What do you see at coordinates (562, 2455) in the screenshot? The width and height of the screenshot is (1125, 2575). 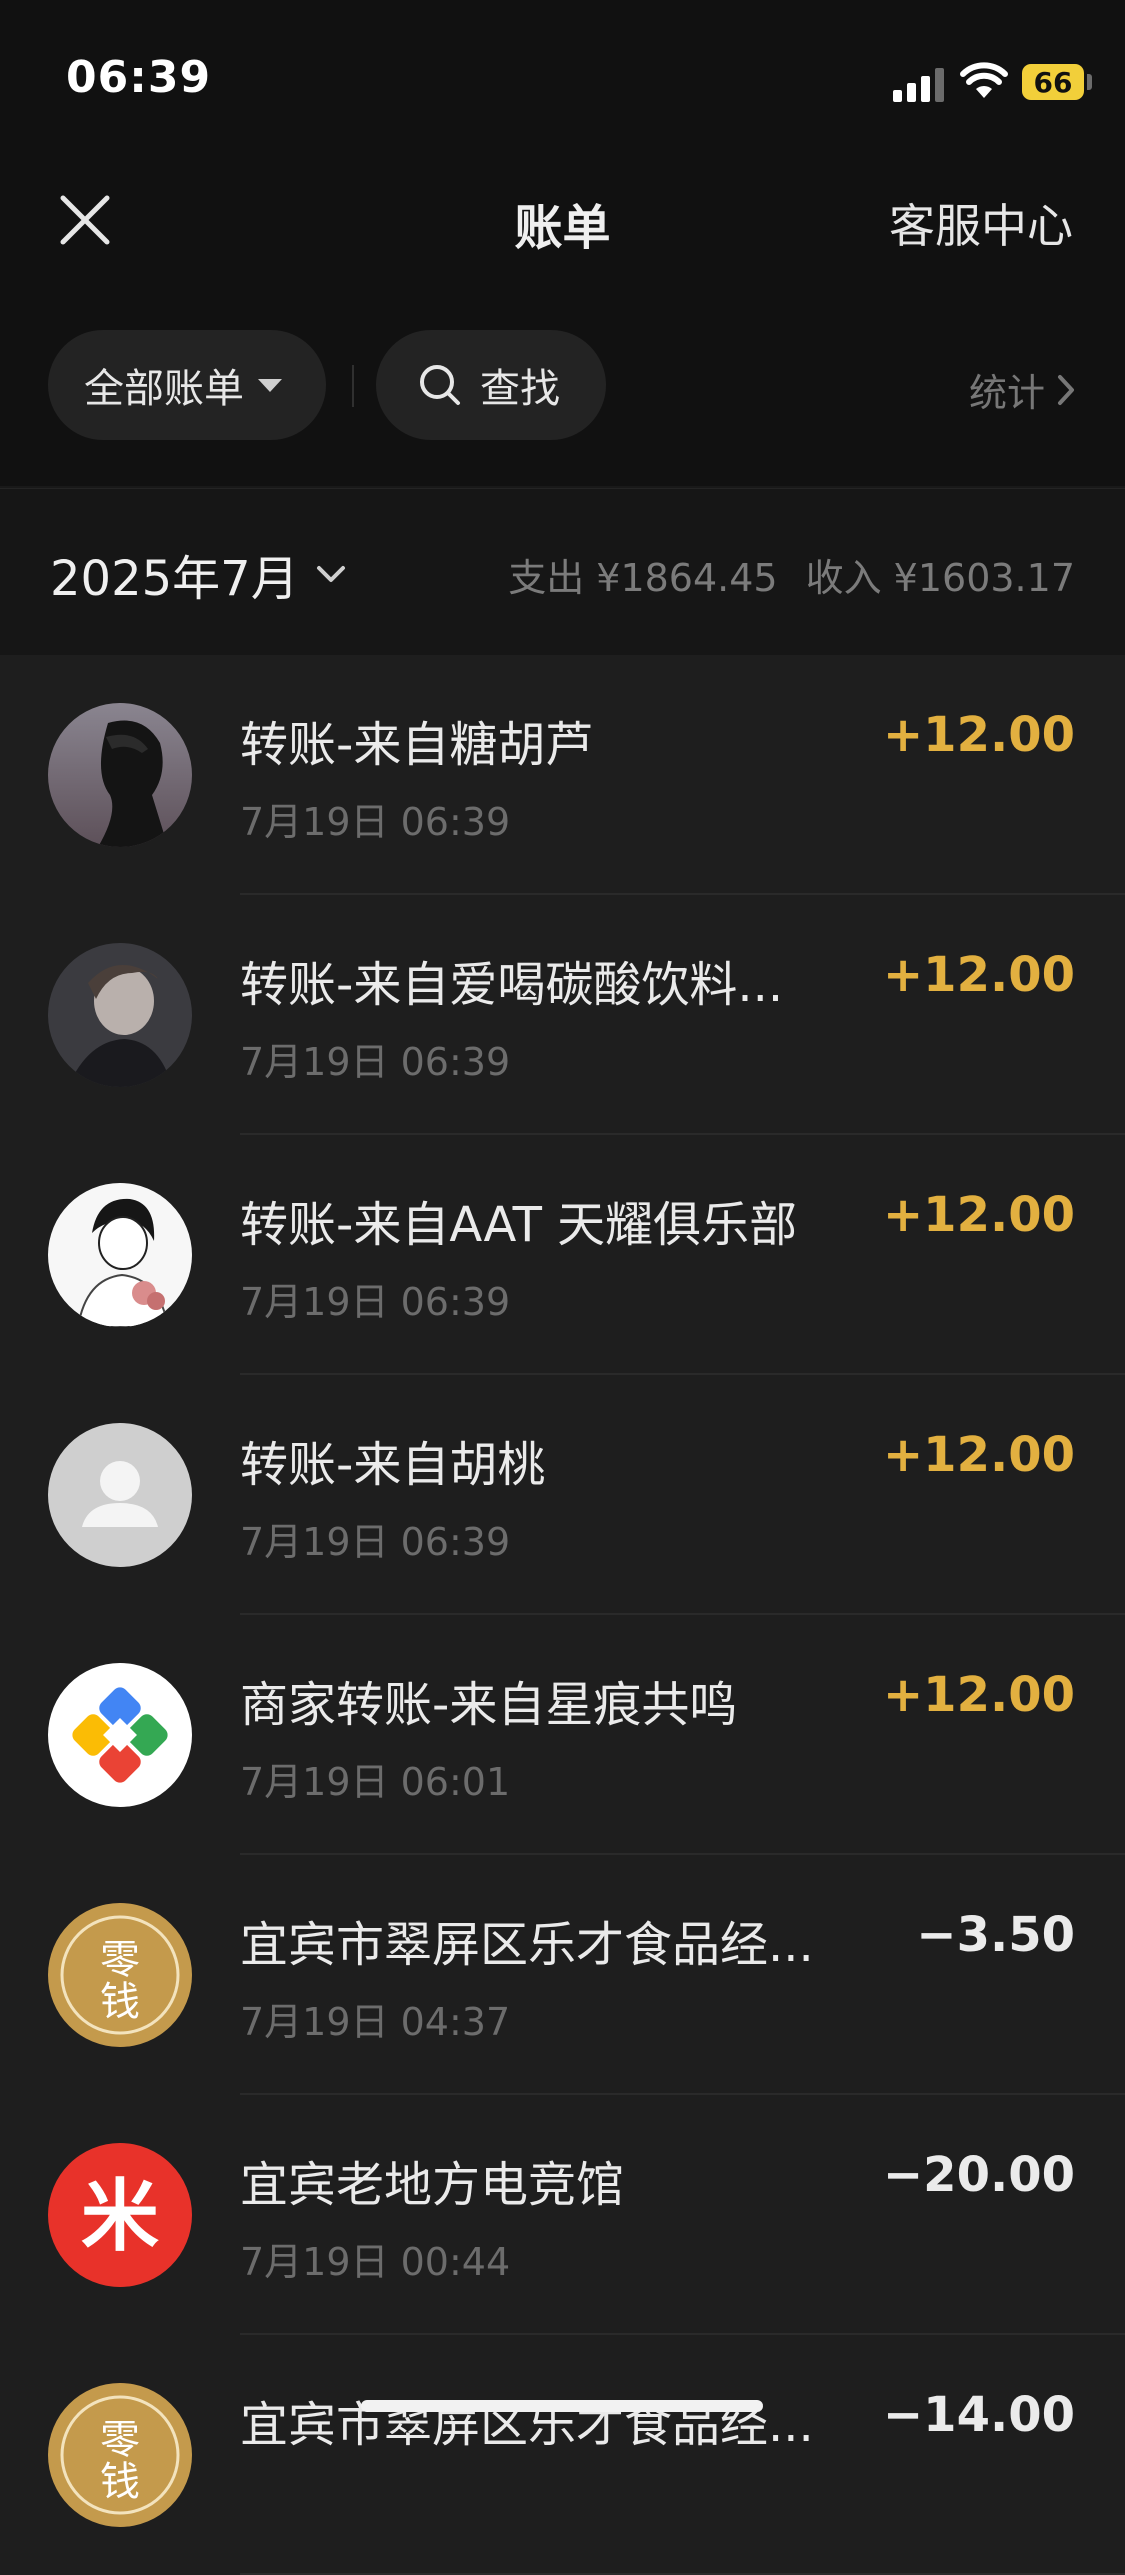 I see `transaction-row: 零 钱 宜宾市翠屏区乐才食品经... −14.00` at bounding box center [562, 2455].